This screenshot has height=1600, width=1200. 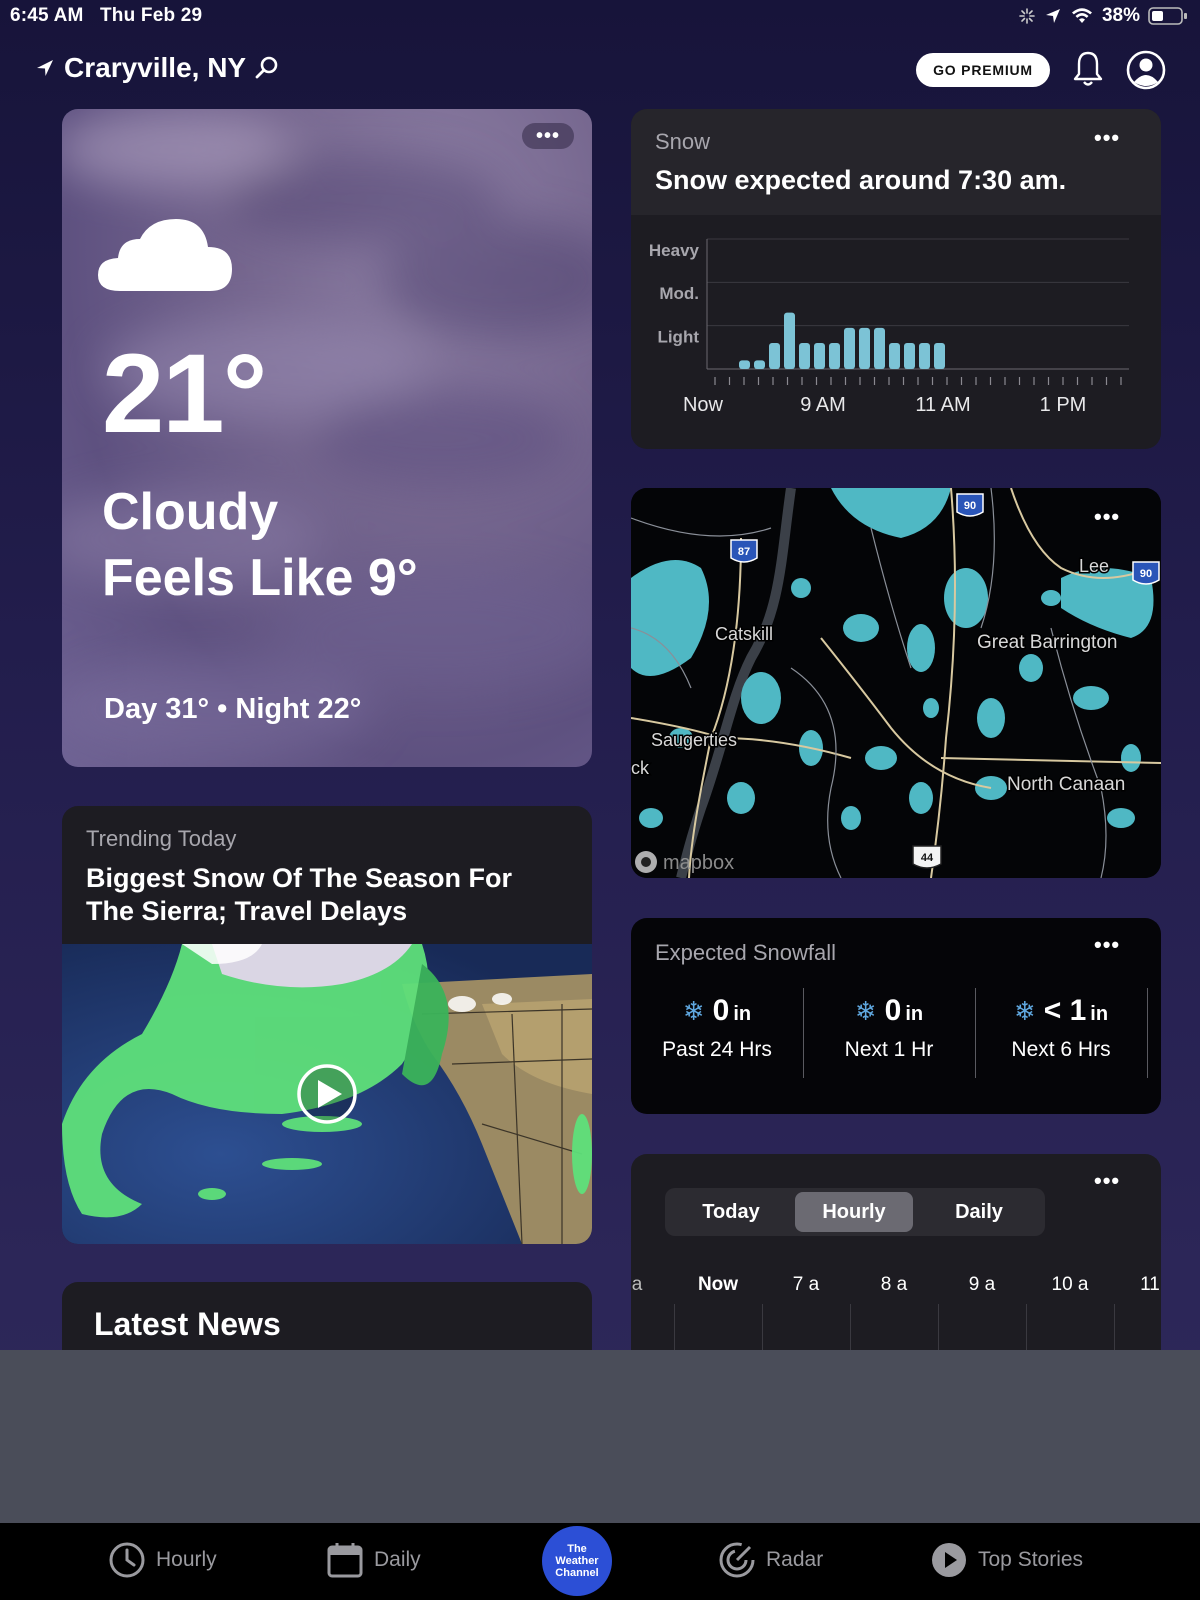 I want to click on bell-icon, so click(x=1088, y=69).